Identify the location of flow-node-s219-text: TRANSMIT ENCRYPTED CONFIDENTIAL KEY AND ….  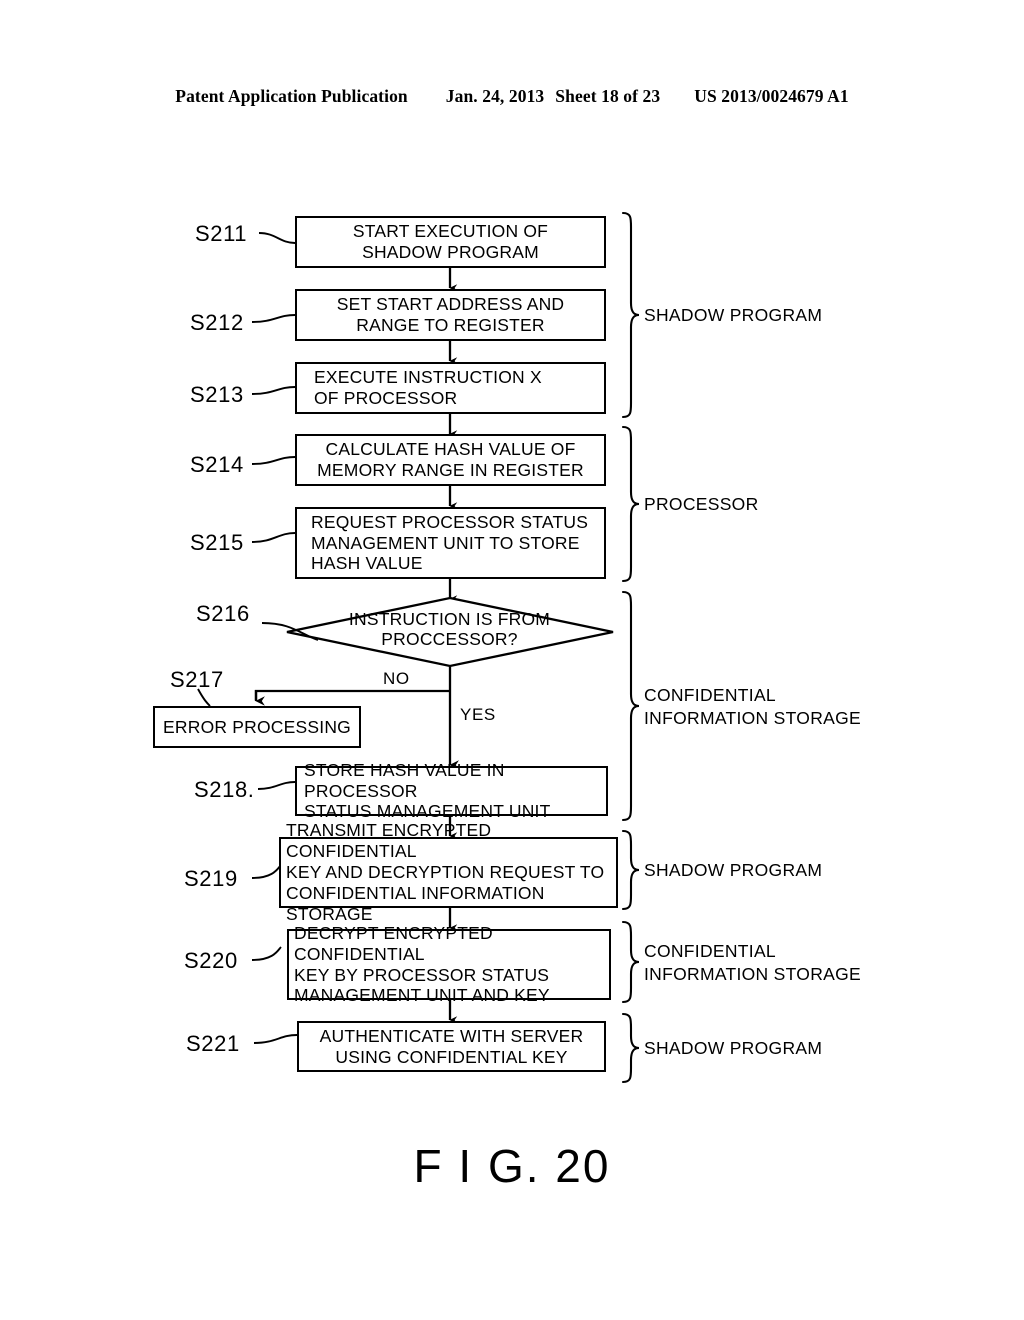
(445, 872).